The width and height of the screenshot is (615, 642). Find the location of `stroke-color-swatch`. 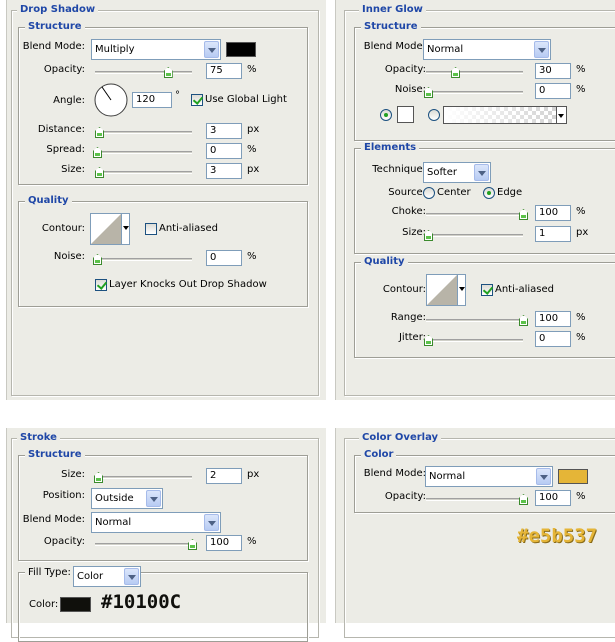

stroke-color-swatch is located at coordinates (75, 604).